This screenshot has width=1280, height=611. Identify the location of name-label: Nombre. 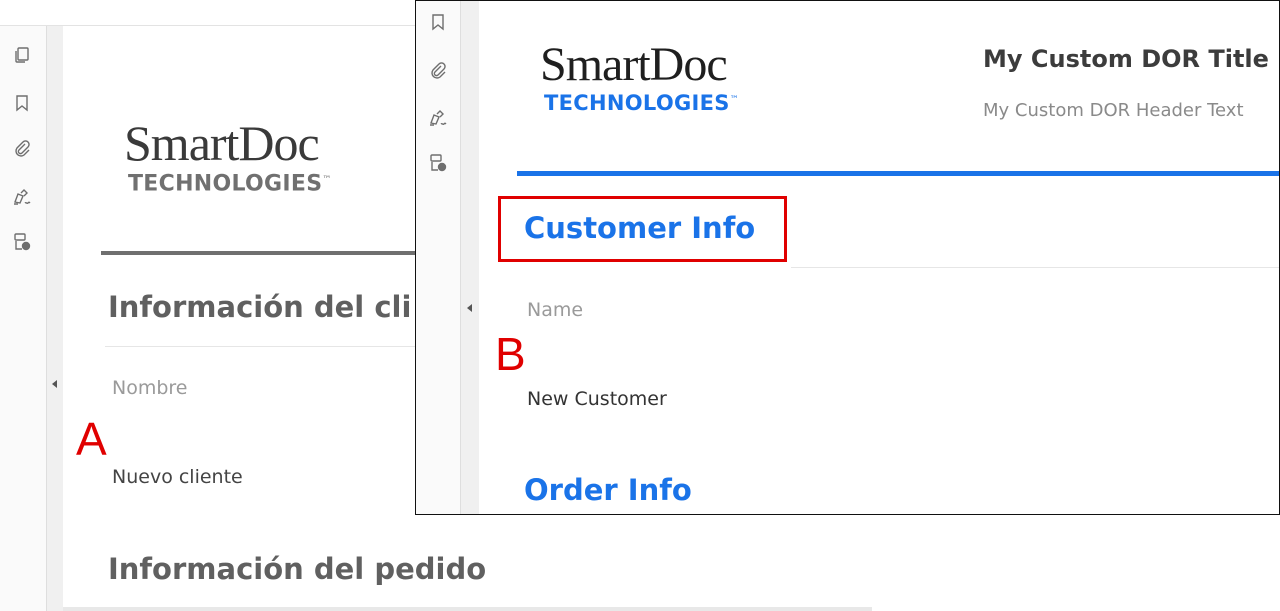
(150, 388).